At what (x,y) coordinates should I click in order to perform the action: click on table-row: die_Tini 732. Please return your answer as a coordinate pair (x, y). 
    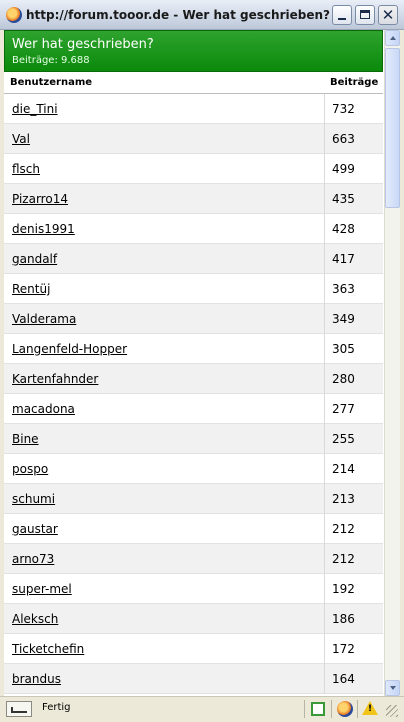
    Looking at the image, I should click on (193, 109).